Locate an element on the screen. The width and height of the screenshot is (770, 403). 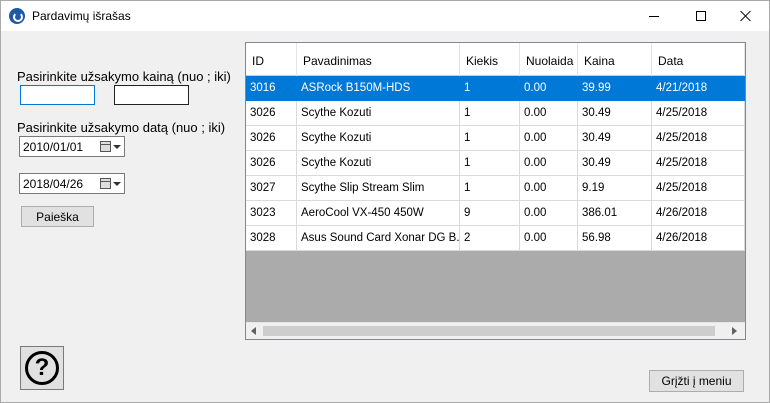
column-header-discount: Nuolaida is located at coordinates (549, 59).